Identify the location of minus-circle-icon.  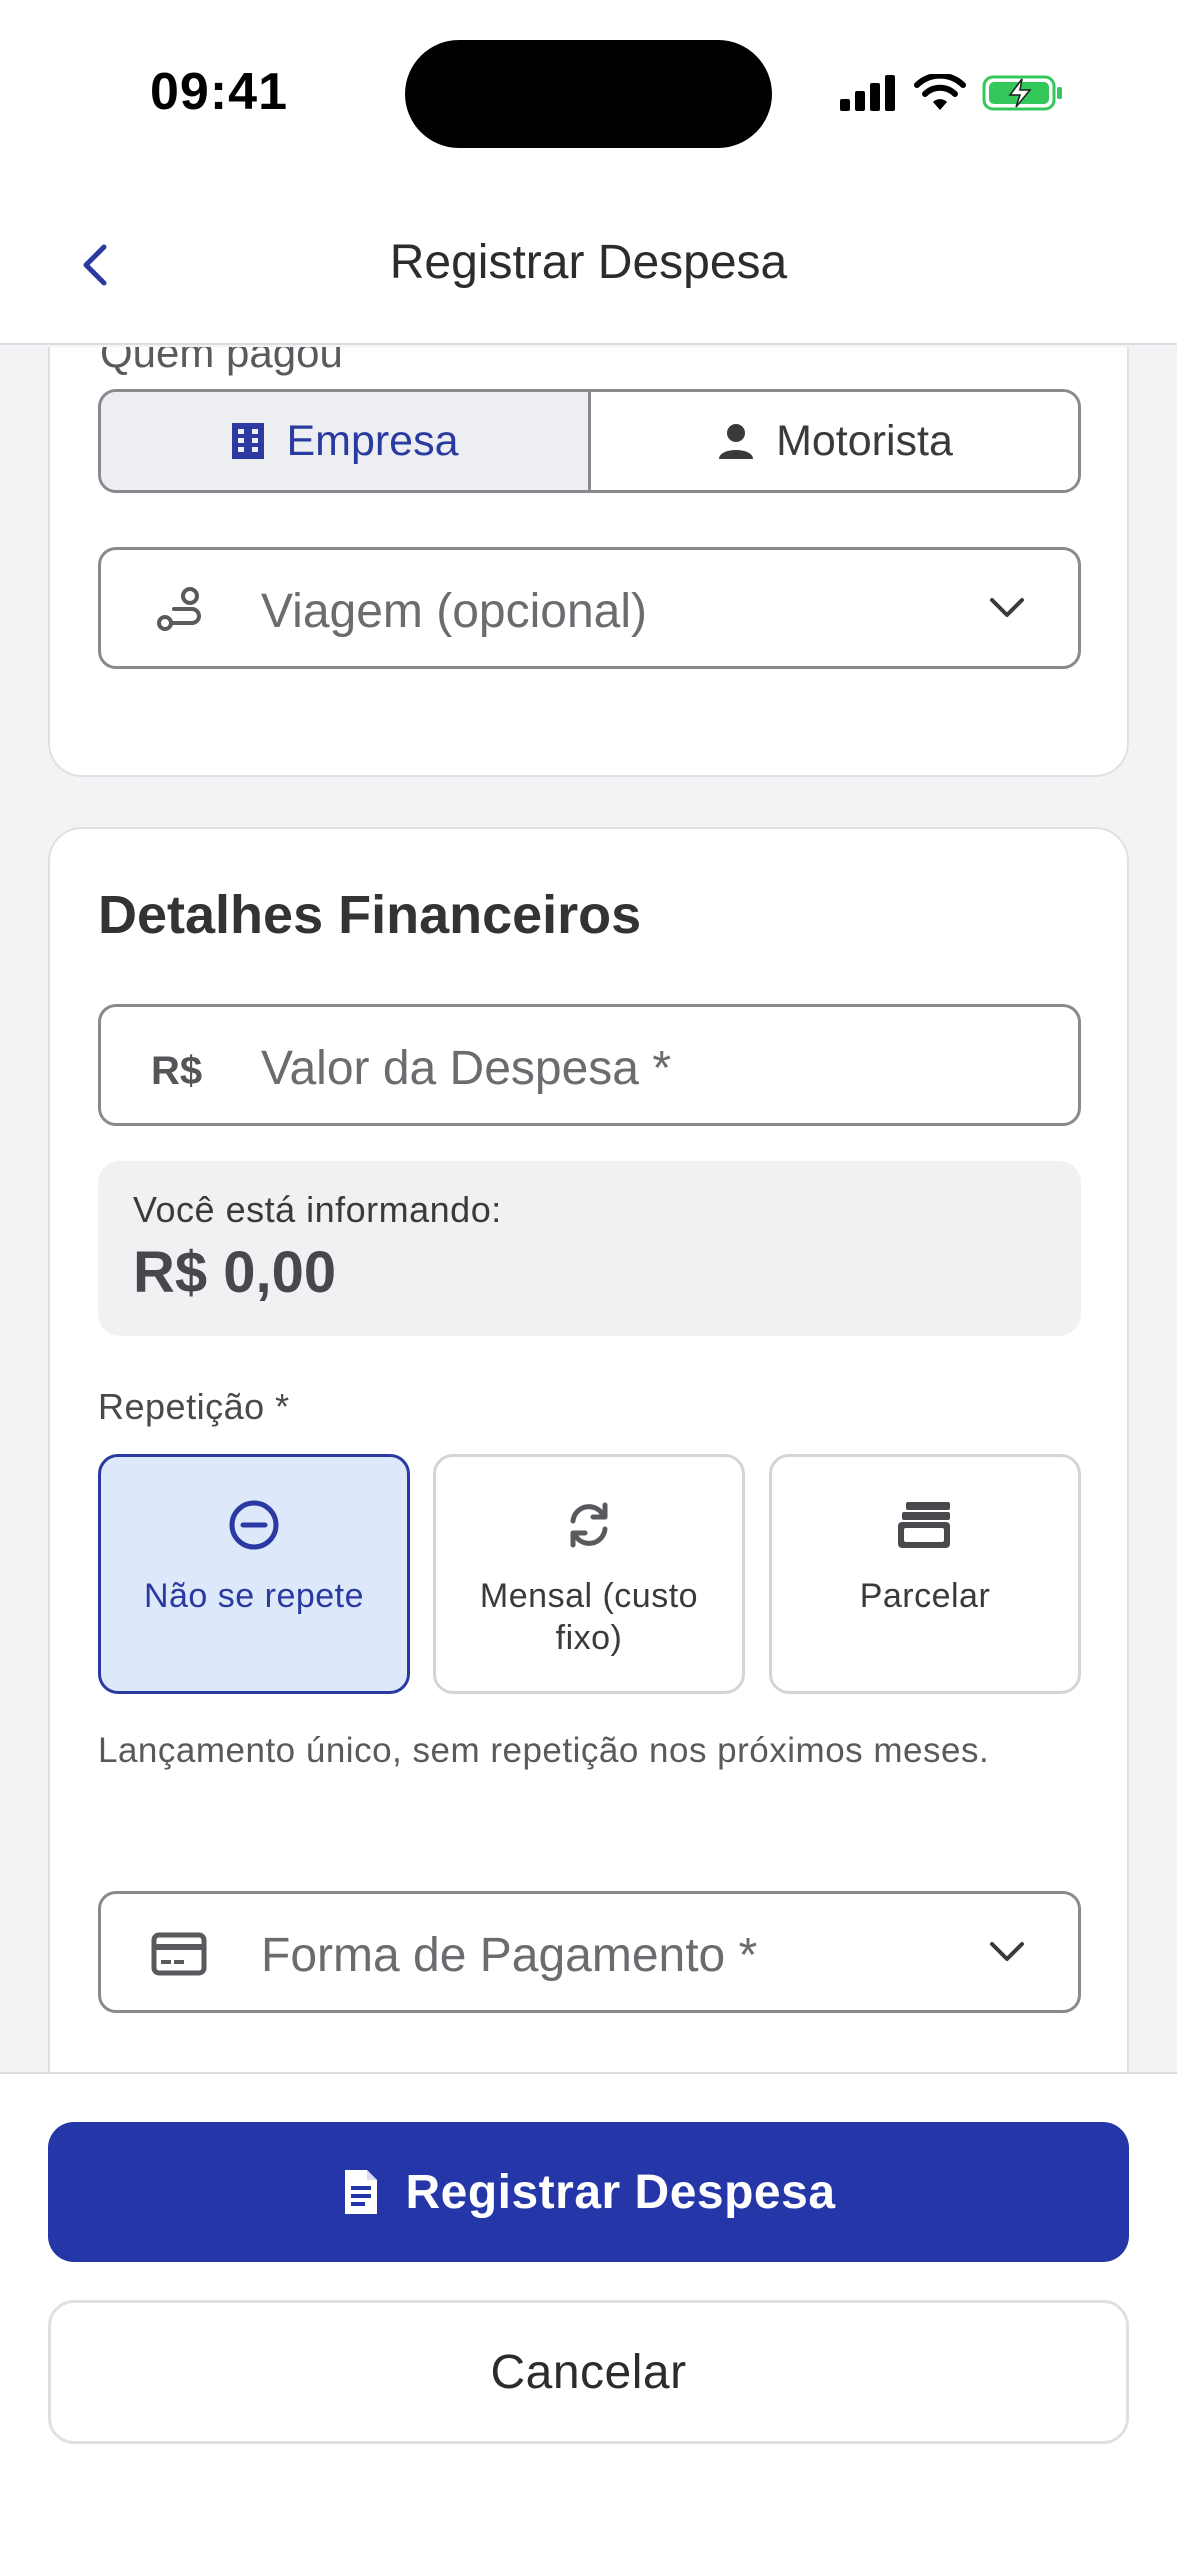
(254, 1525).